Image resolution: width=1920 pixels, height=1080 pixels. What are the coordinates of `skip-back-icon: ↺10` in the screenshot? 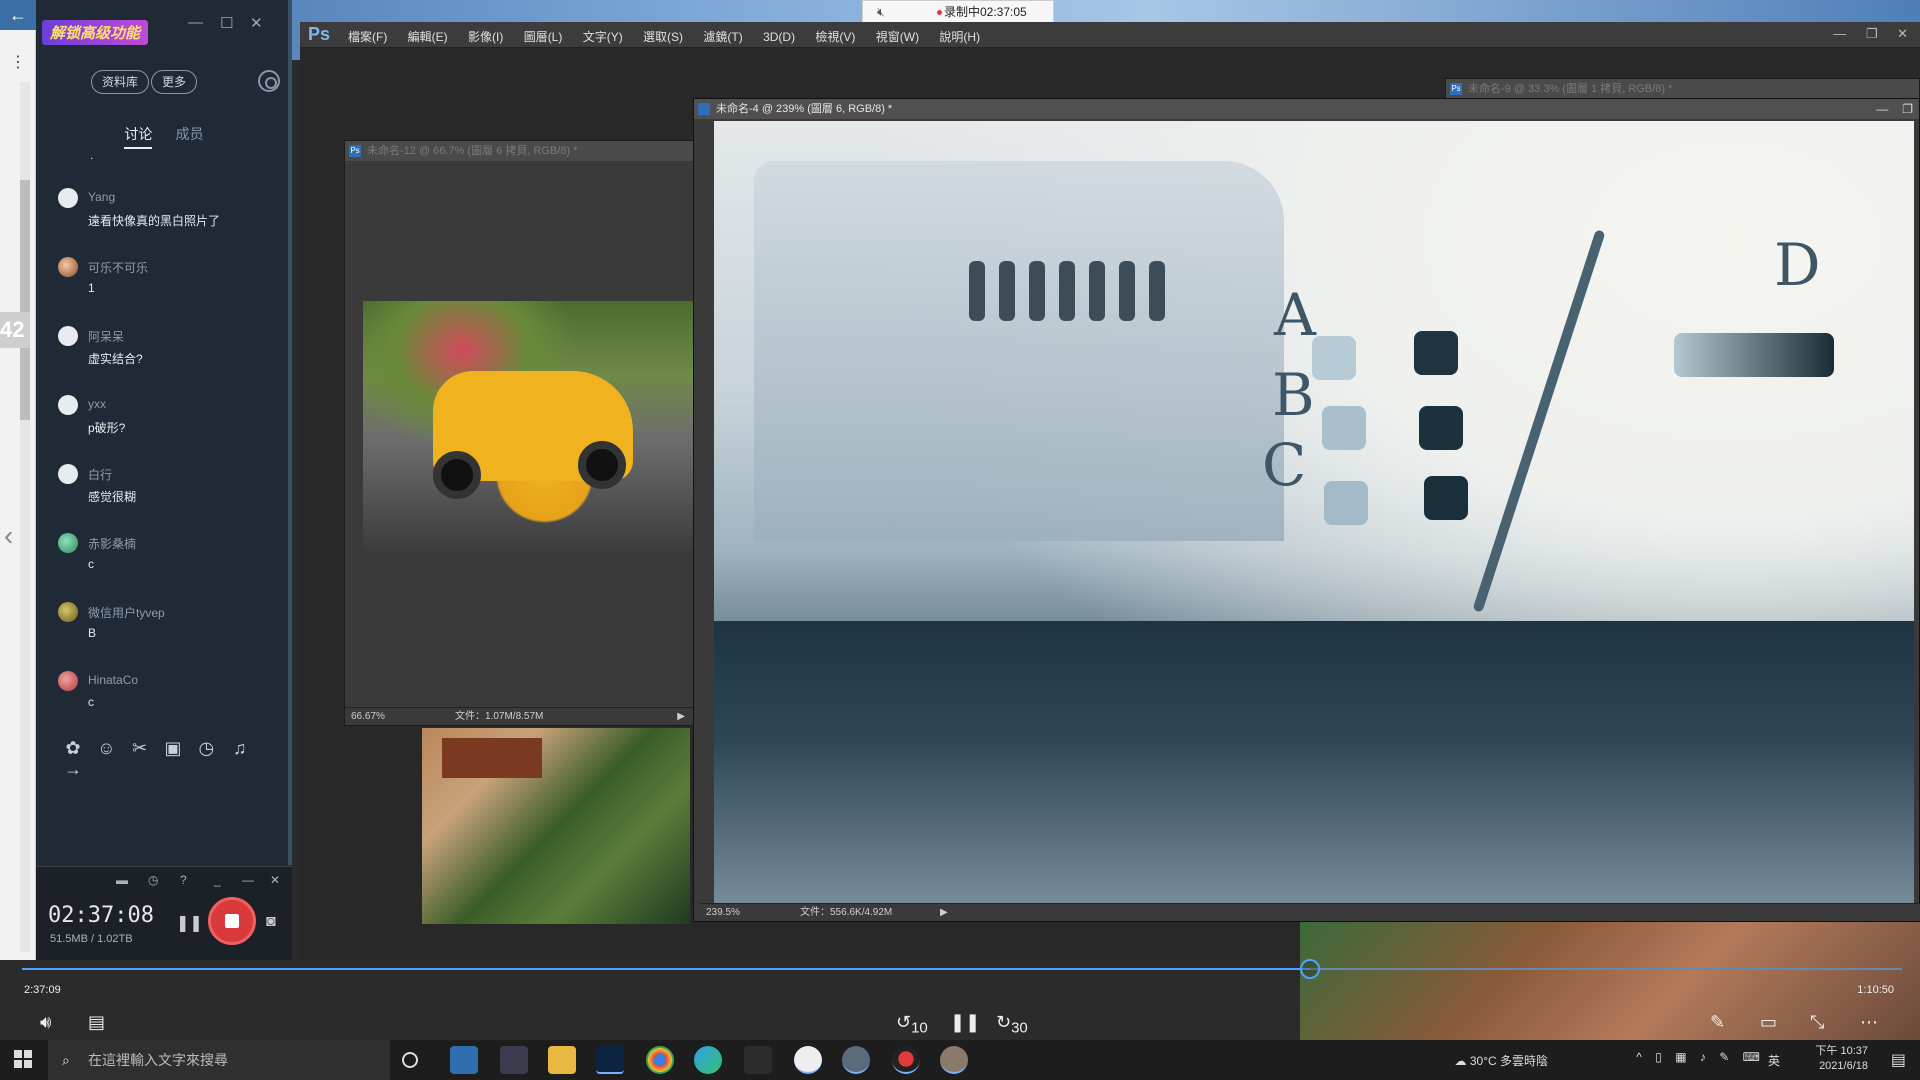 It's located at (912, 1024).